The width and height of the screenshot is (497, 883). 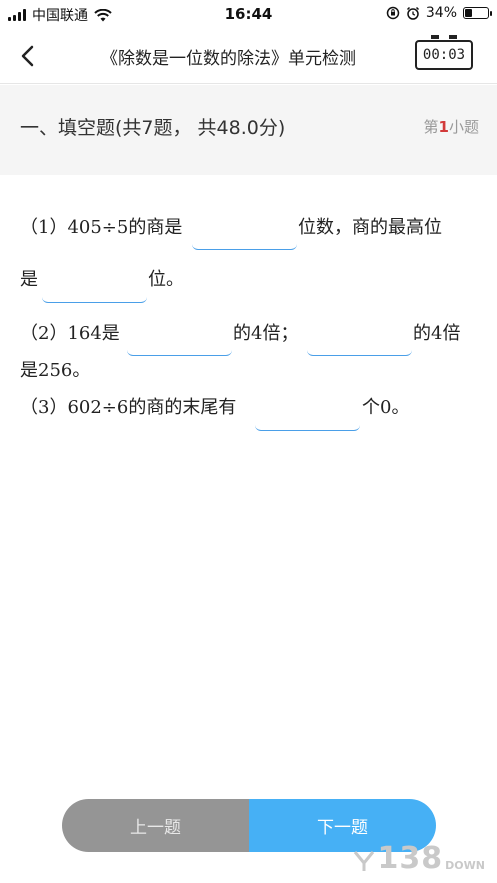 What do you see at coordinates (412, 13) in the screenshot?
I see `alarm-icon` at bounding box center [412, 13].